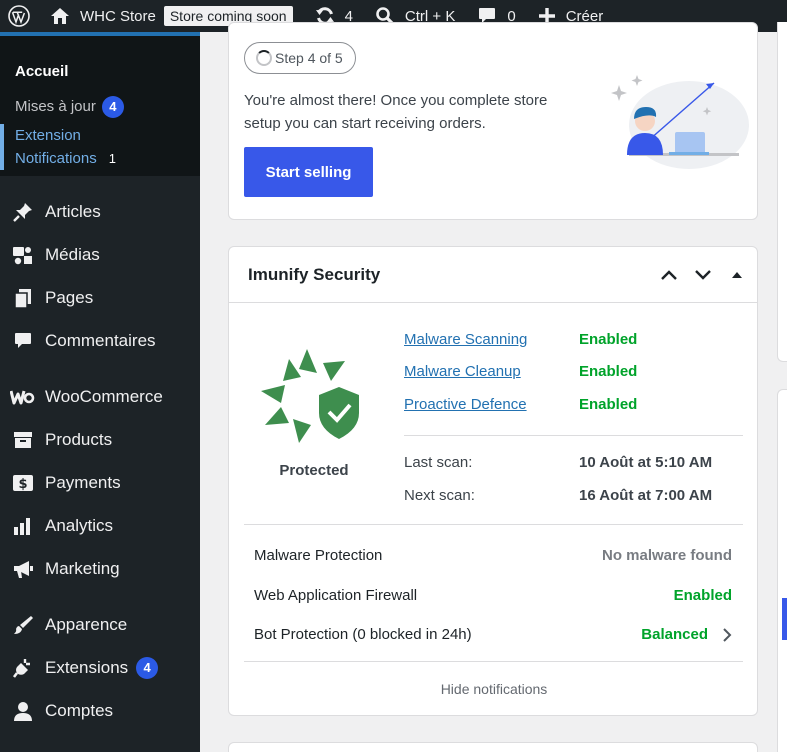 The height and width of the screenshot is (752, 787). What do you see at coordinates (83, 482) in the screenshot?
I see `menu-label: Payments` at bounding box center [83, 482].